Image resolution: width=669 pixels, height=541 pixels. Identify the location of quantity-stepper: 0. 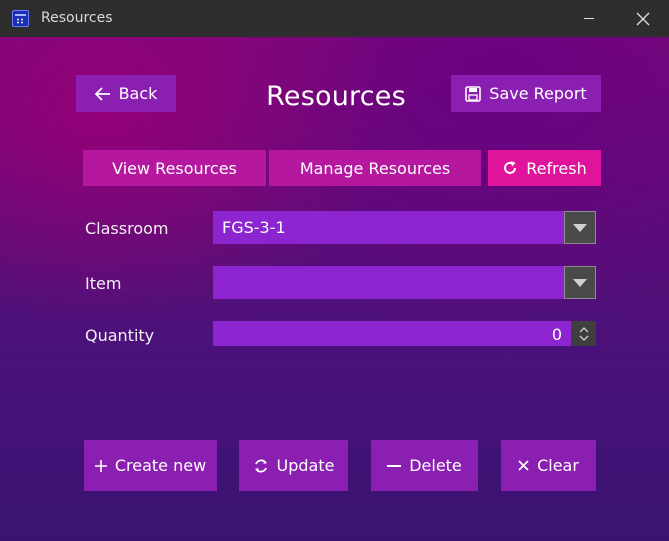
(404, 333).